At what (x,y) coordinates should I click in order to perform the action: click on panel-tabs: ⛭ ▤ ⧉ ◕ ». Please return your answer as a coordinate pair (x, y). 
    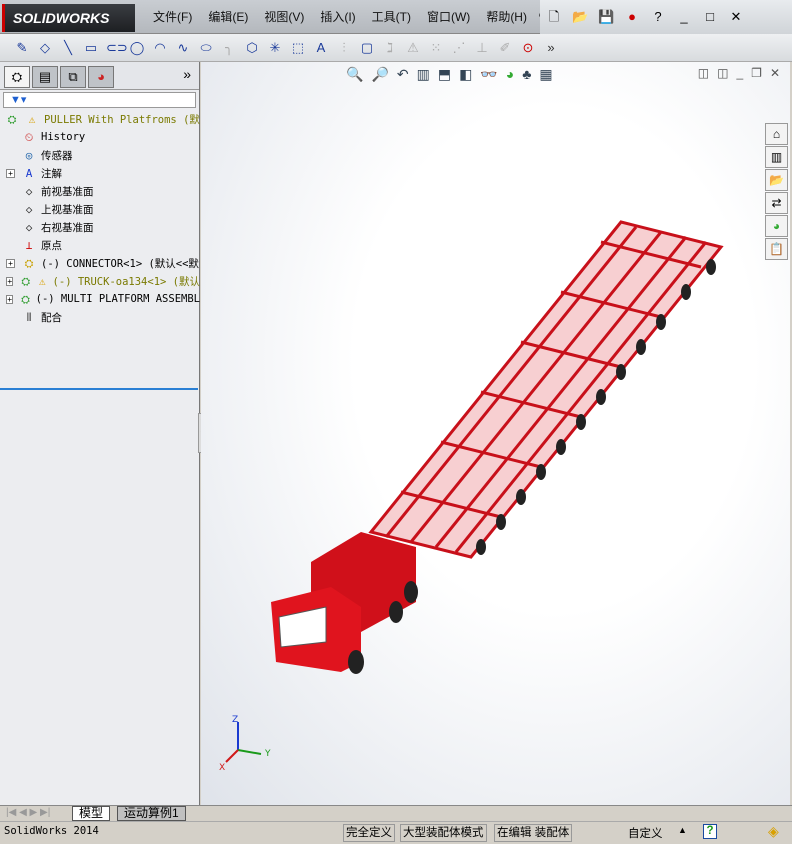
    Looking at the image, I should click on (99, 76).